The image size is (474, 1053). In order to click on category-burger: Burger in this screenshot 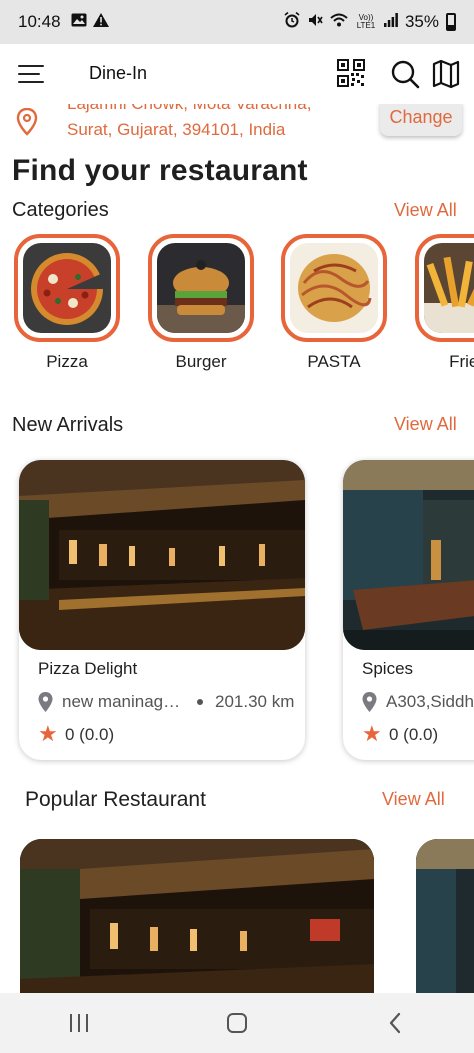, I will do `click(201, 303)`.